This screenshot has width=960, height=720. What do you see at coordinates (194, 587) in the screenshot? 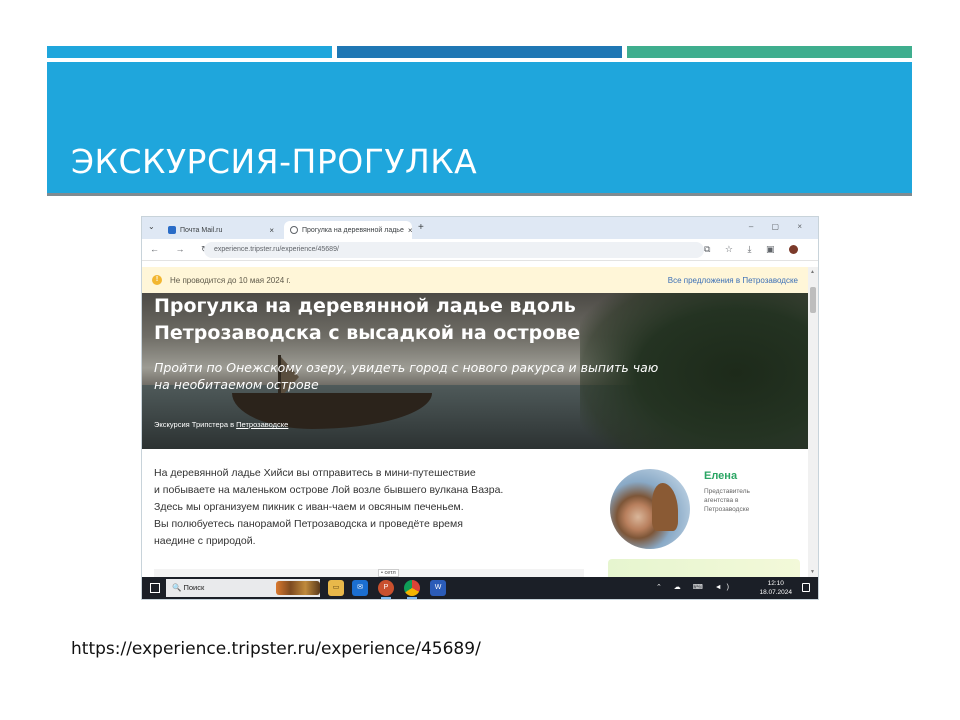
I see `search-placeholder: Поиск` at bounding box center [194, 587].